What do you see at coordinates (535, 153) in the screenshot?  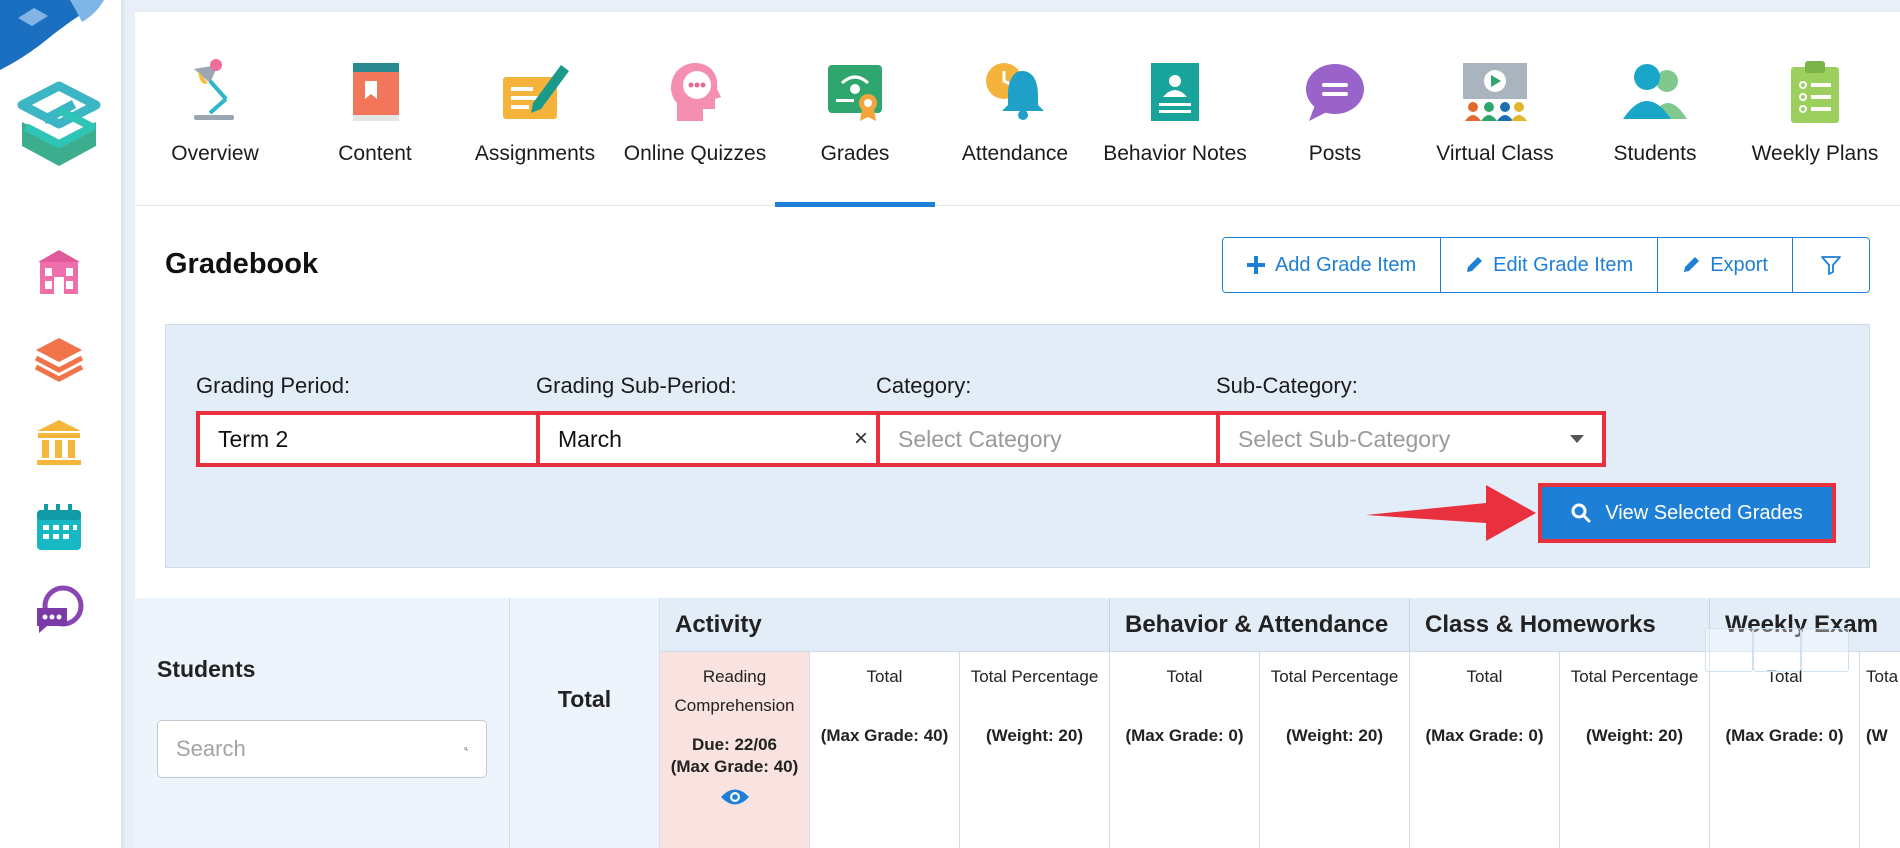 I see `nav-label: Assignments` at bounding box center [535, 153].